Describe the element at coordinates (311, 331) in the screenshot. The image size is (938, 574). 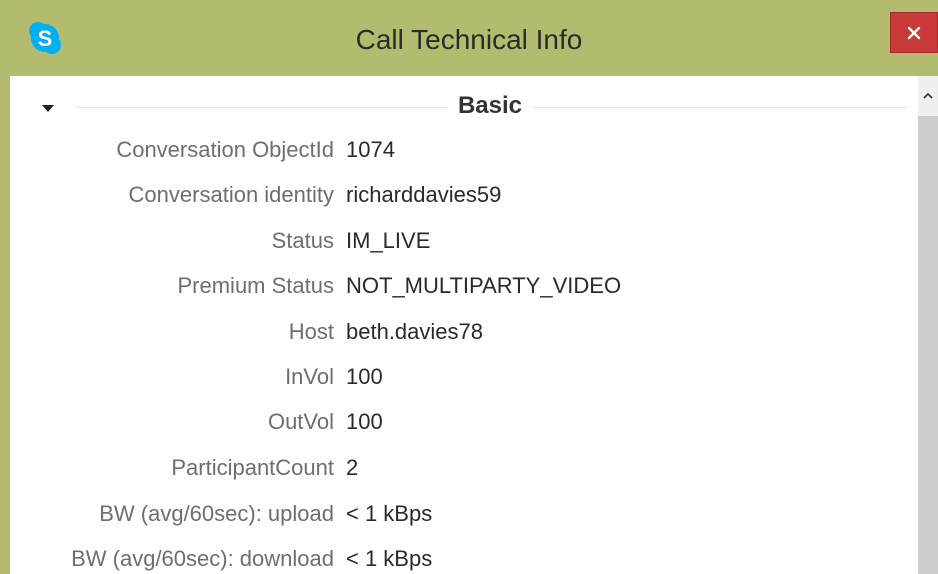
I see `info-label: Host` at that location.